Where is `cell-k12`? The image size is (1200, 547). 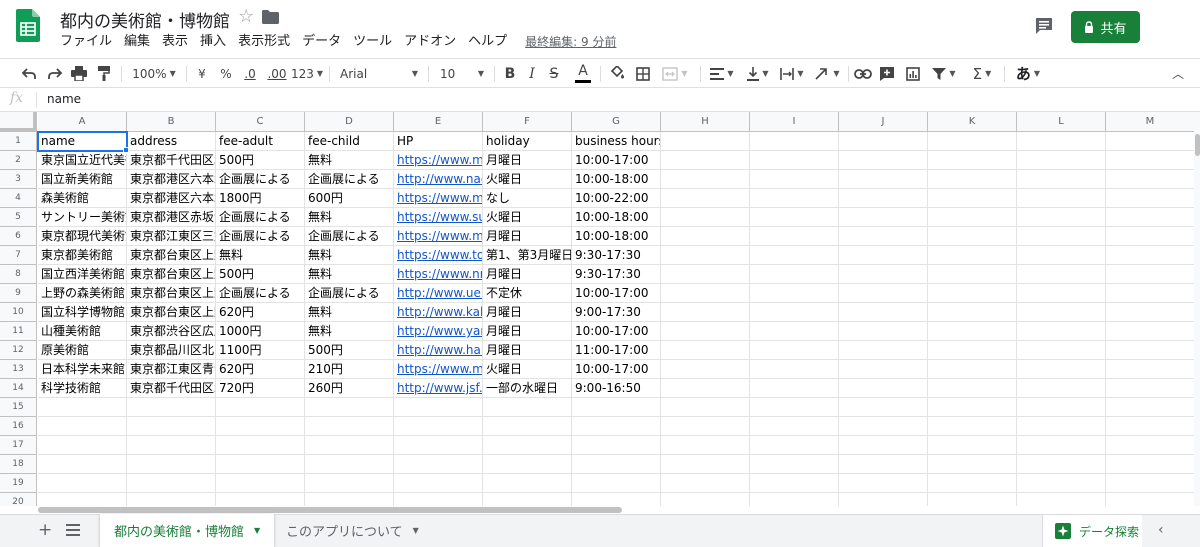 cell-k12 is located at coordinates (972, 350).